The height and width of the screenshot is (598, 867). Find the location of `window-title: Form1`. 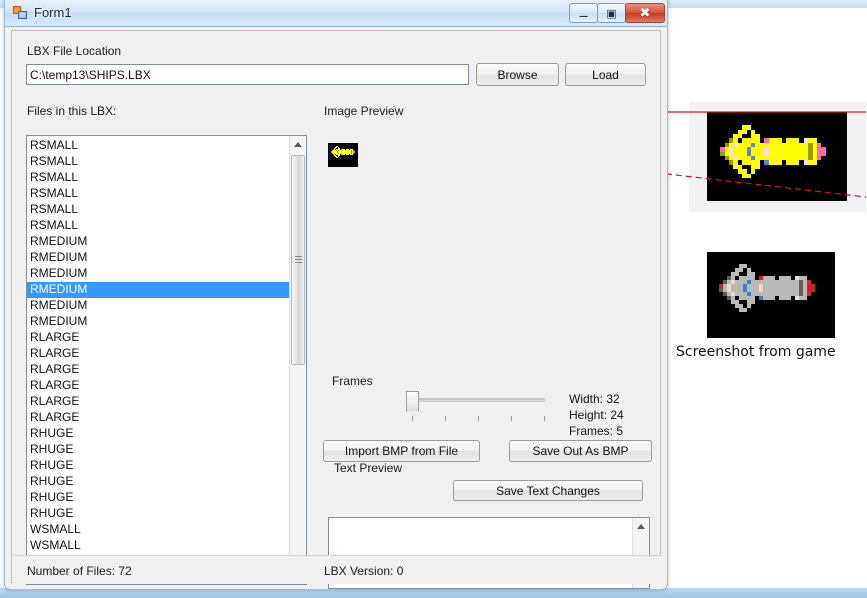

window-title: Form1 is located at coordinates (53, 12).